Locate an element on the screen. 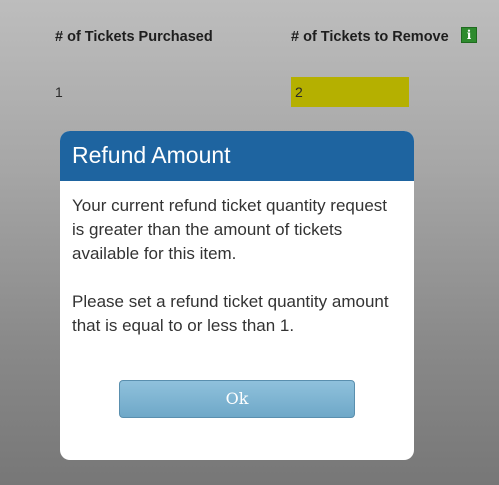 The height and width of the screenshot is (485, 499). column-header-tickets-to-remove: # of Tickets to Remove is located at coordinates (370, 37).